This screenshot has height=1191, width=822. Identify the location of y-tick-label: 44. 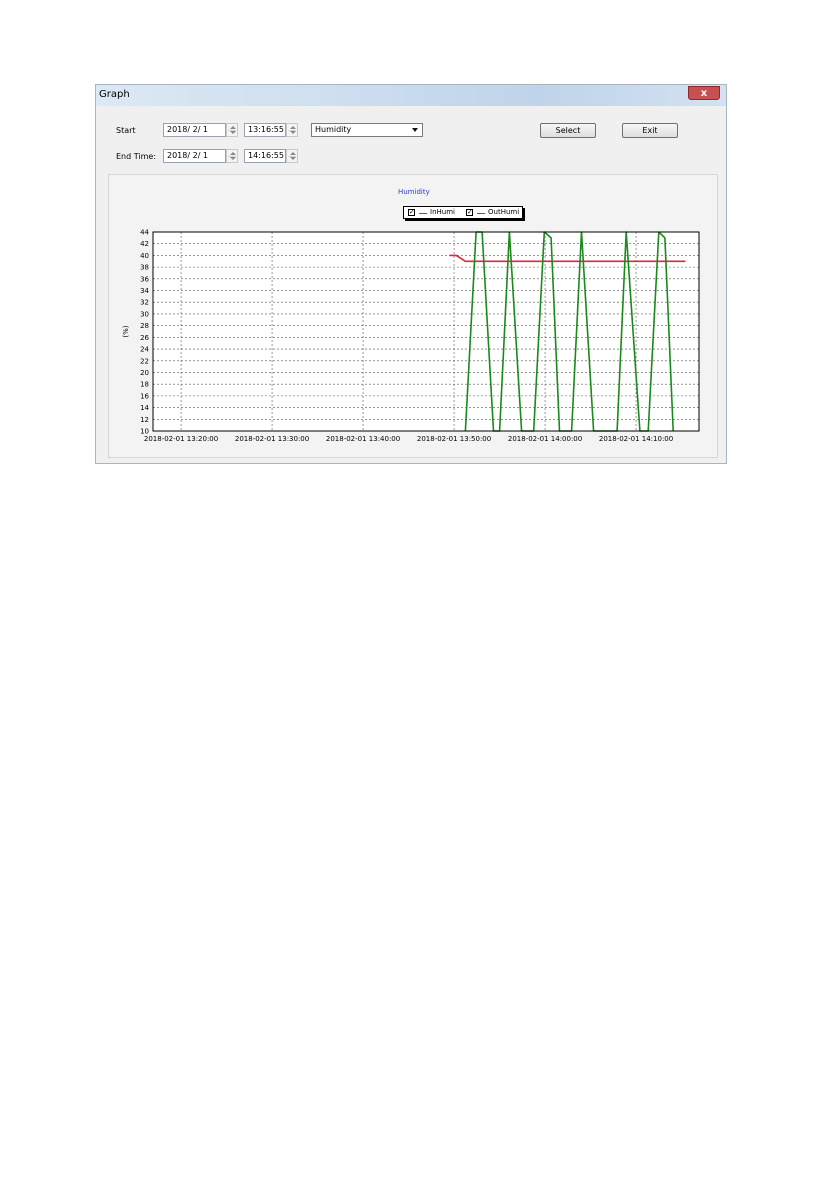
(144, 233).